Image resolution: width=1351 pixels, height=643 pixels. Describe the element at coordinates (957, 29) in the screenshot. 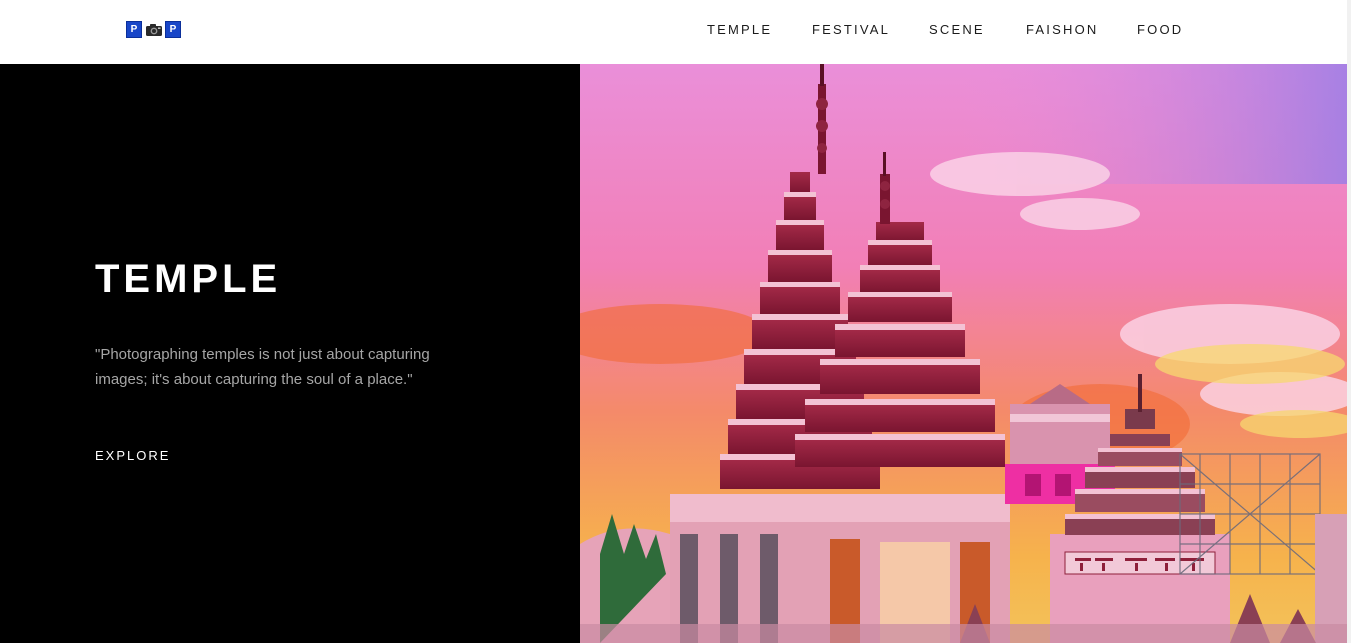

I see `nav-item-scene: SCENE` at that location.